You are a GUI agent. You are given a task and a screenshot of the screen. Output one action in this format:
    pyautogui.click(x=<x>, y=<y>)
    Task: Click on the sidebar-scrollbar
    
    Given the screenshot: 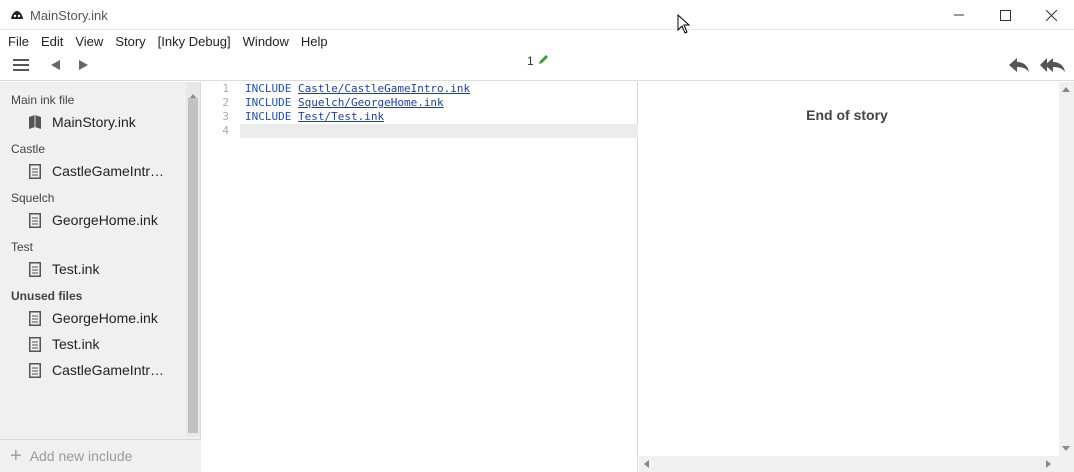 What is the action you would take?
    pyautogui.click(x=193, y=259)
    